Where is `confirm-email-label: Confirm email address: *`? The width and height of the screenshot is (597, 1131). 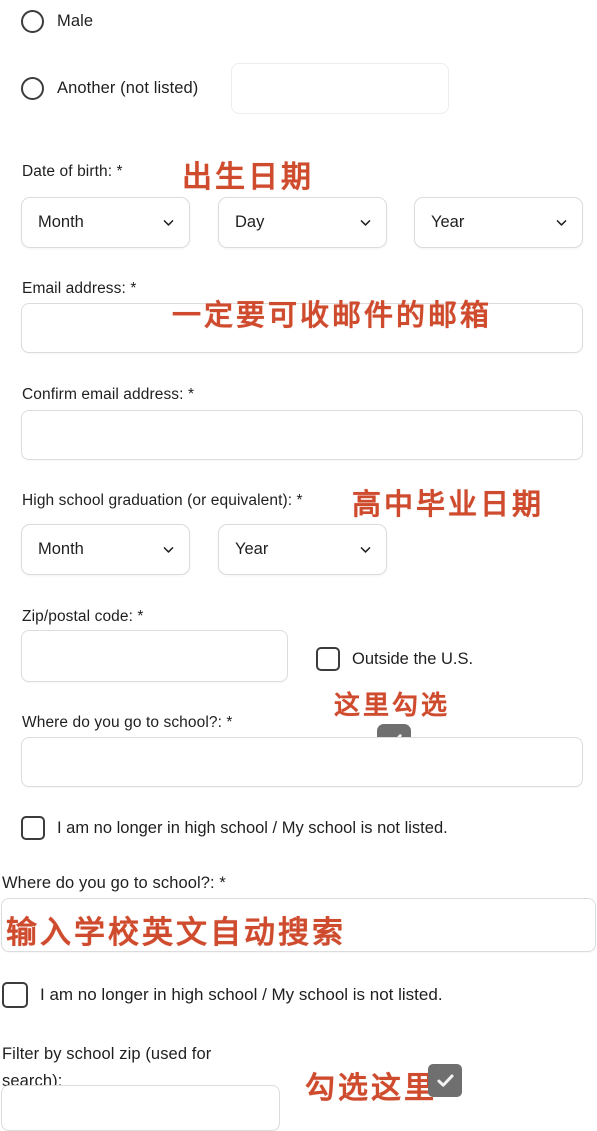 confirm-email-label: Confirm email address: * is located at coordinates (108, 394).